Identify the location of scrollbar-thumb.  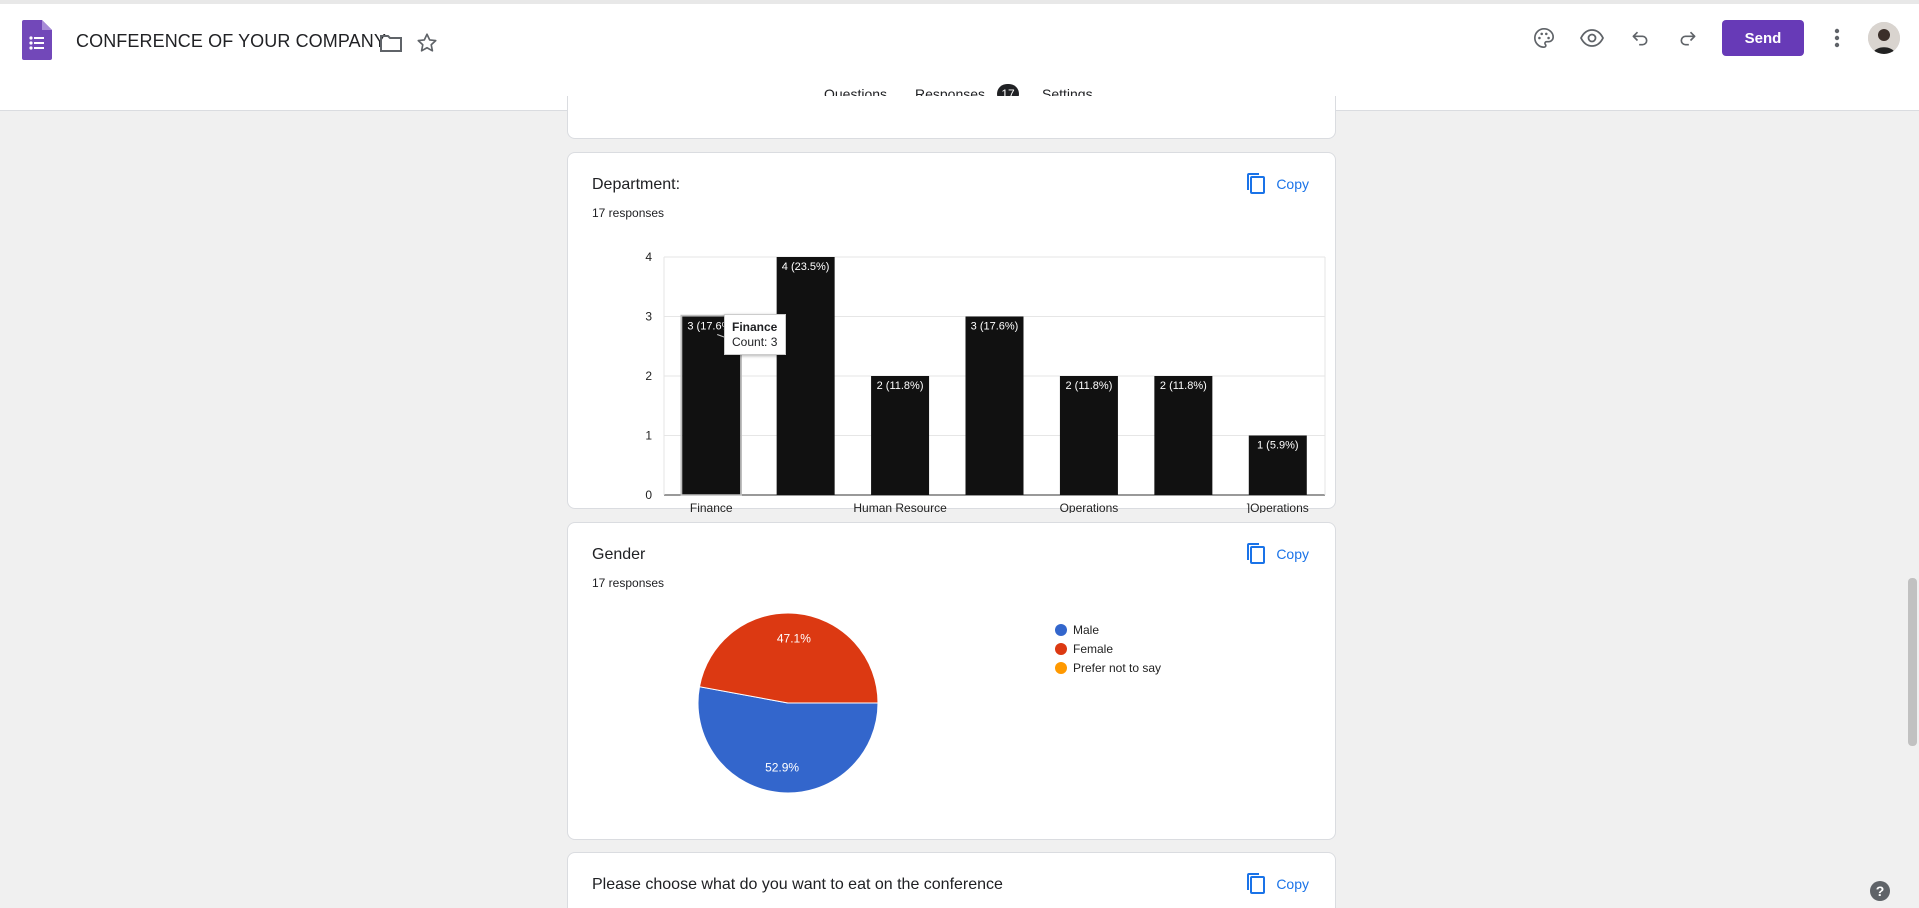
(1912, 662).